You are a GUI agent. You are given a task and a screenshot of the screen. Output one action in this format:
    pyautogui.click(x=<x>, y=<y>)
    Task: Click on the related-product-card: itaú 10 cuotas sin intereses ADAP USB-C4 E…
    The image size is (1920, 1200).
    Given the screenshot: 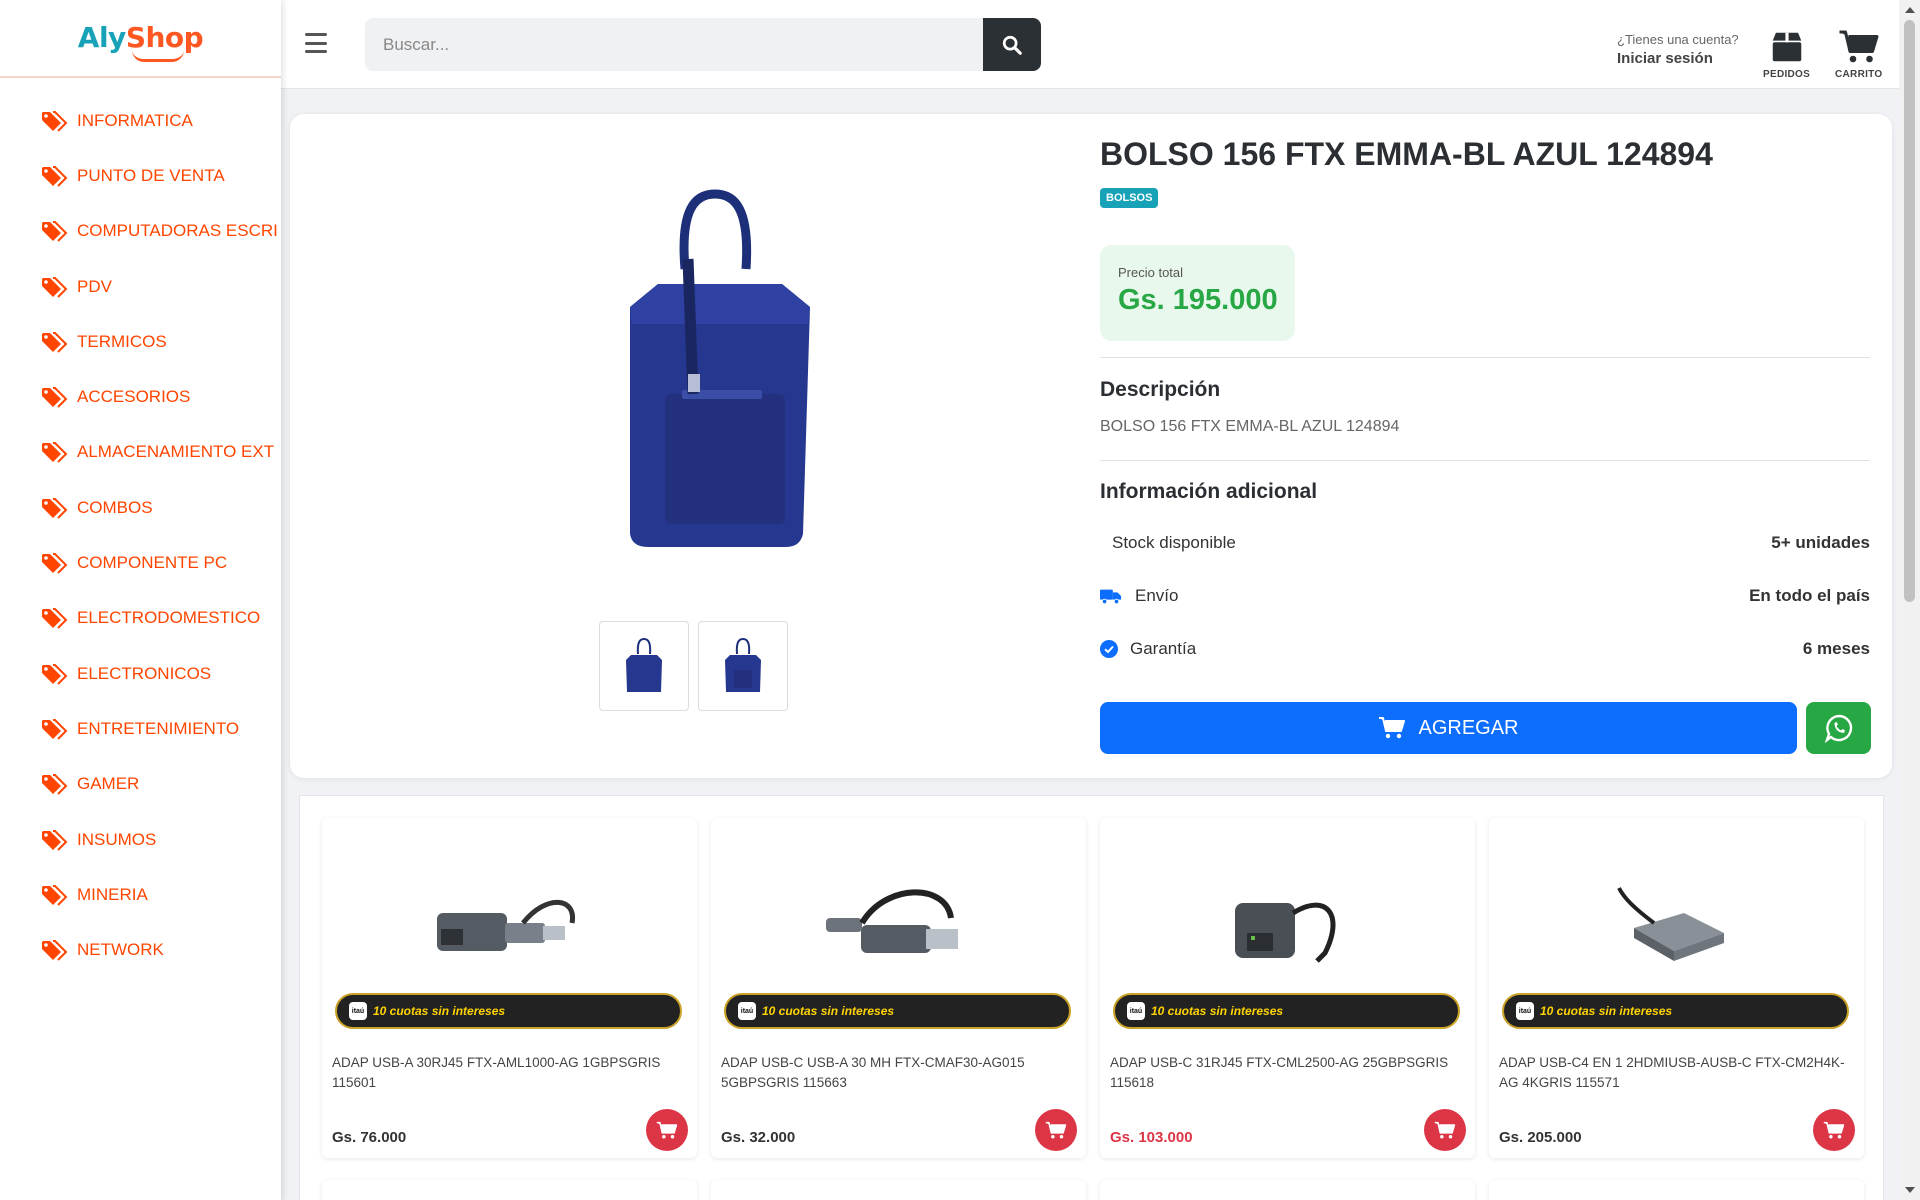 What is the action you would take?
    pyautogui.click(x=1676, y=988)
    